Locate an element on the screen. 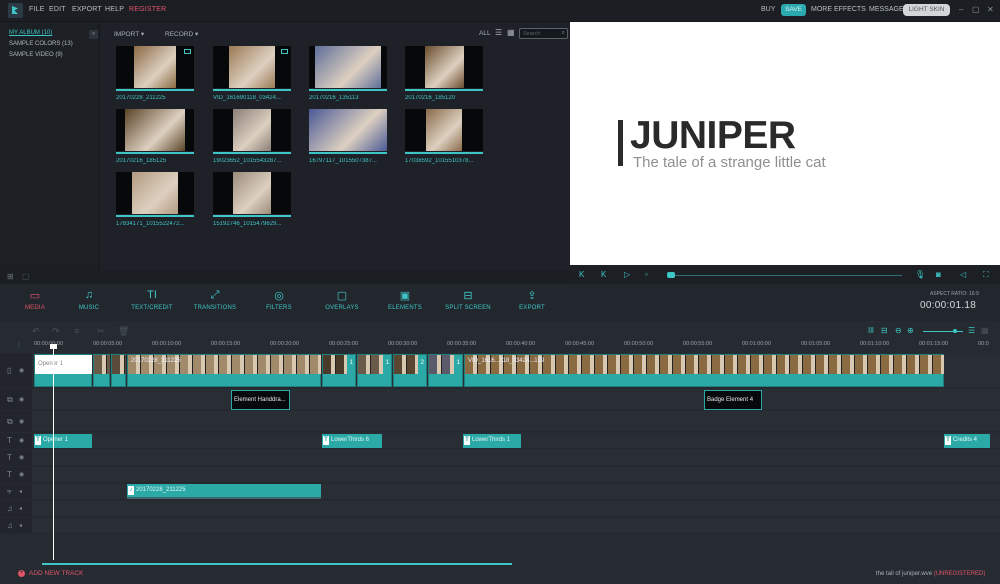 This screenshot has width=1000, height=584. maximize-icon: ▢ is located at coordinates (976, 9).